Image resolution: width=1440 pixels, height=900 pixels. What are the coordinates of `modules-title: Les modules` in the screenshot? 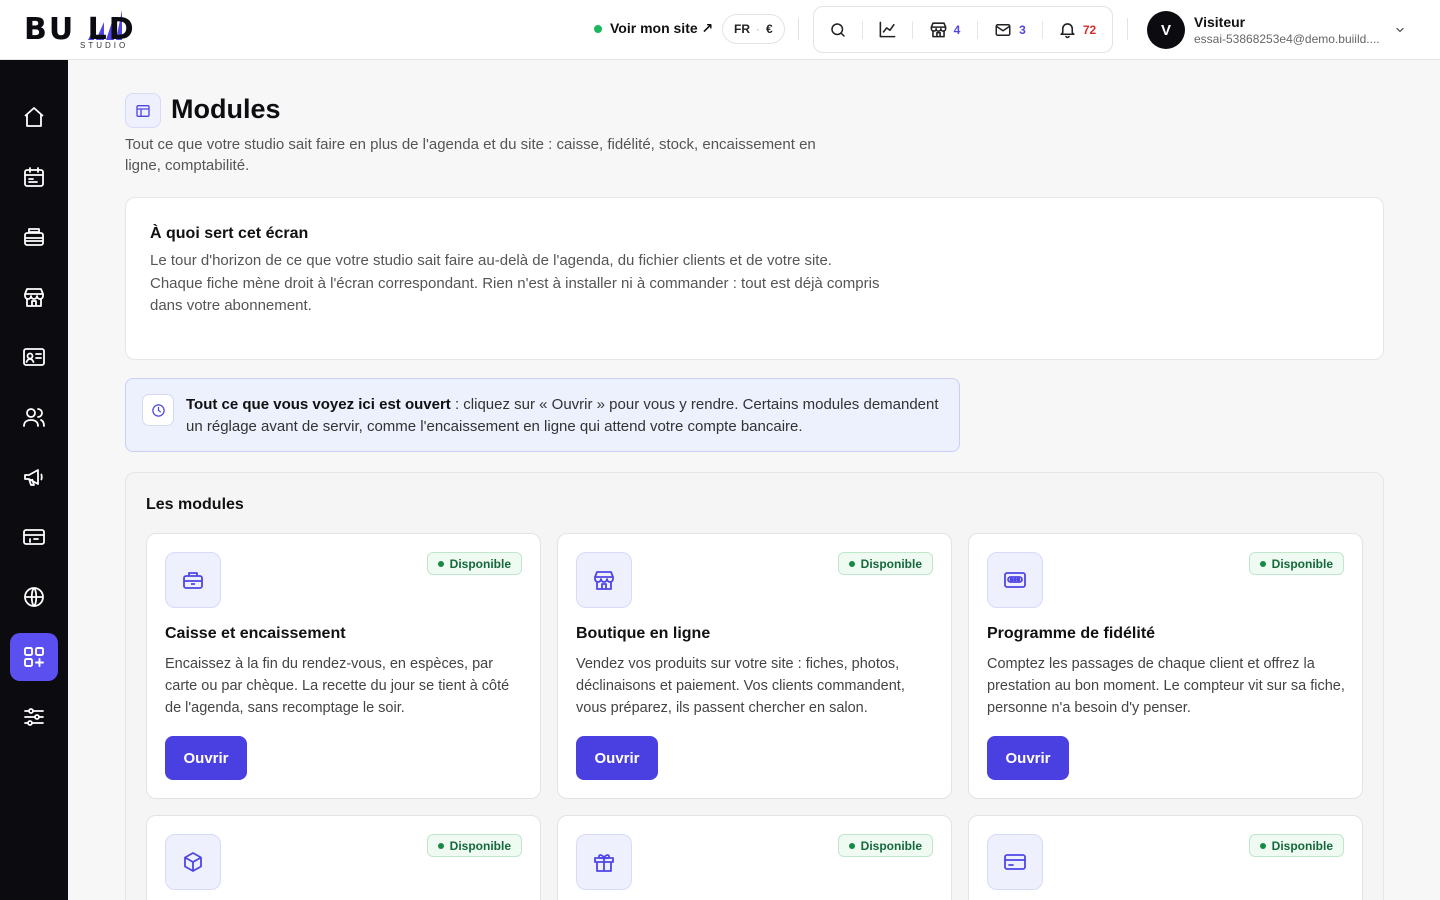 It's located at (195, 504).